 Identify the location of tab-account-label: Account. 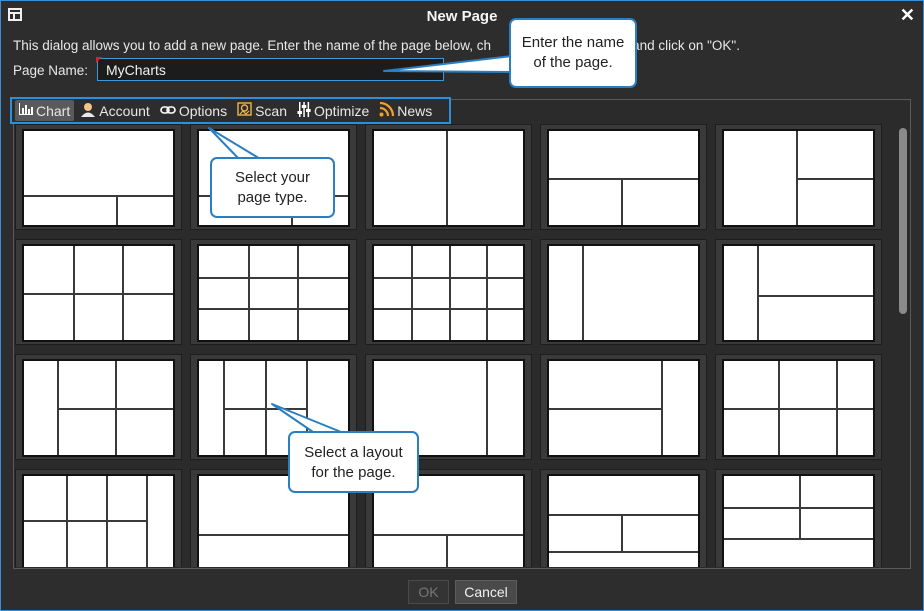
(124, 110).